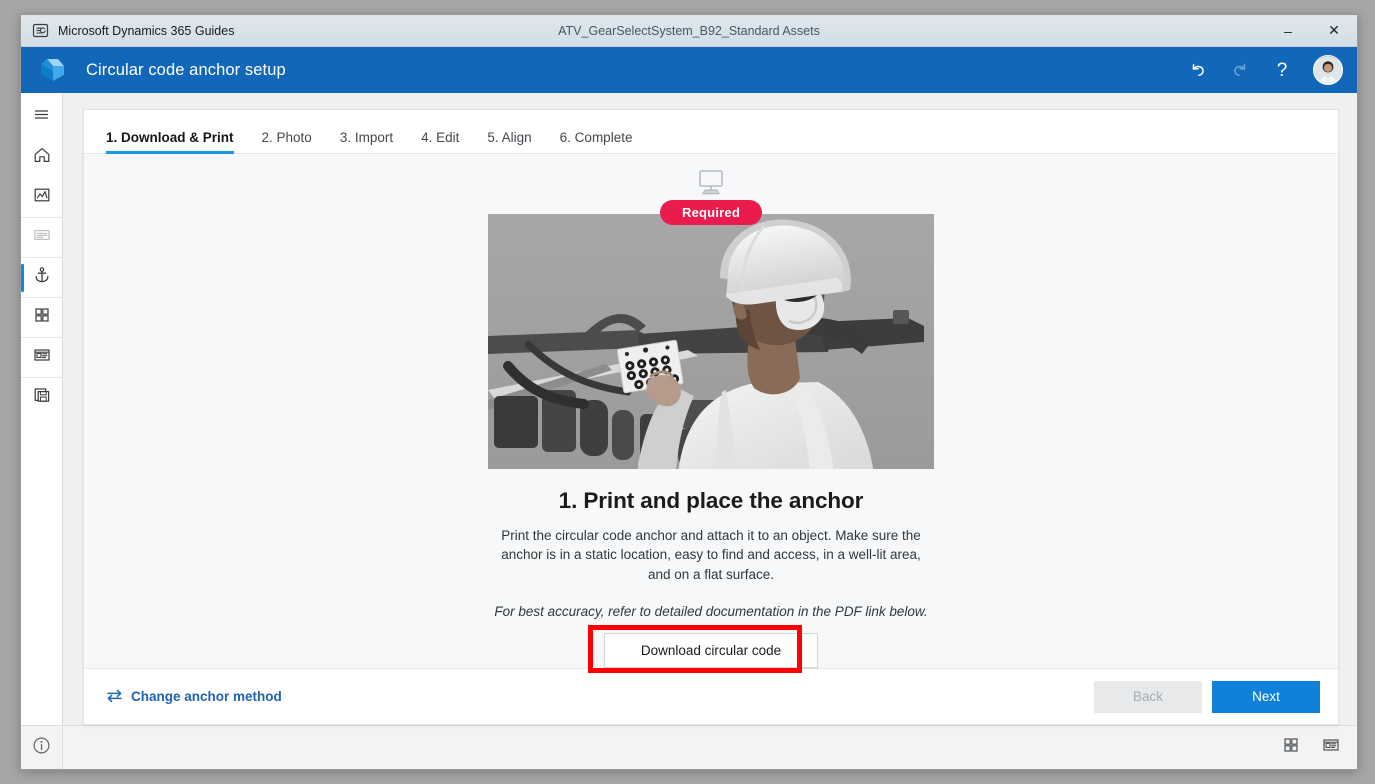  Describe the element at coordinates (596, 141) in the screenshot. I see `tab-complete: 6. Complete` at that location.